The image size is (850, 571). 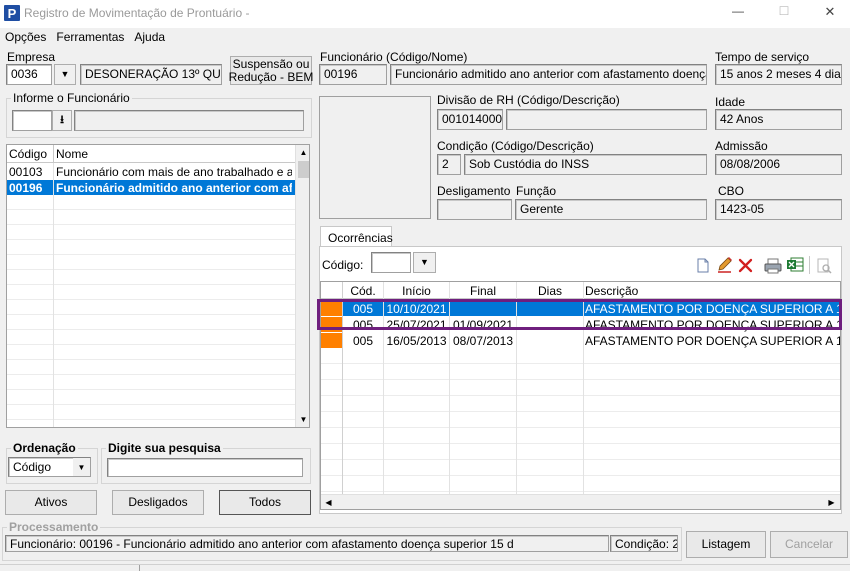 What do you see at coordinates (71, 98) in the screenshot?
I see `informe-label: Informe o Funcionário` at bounding box center [71, 98].